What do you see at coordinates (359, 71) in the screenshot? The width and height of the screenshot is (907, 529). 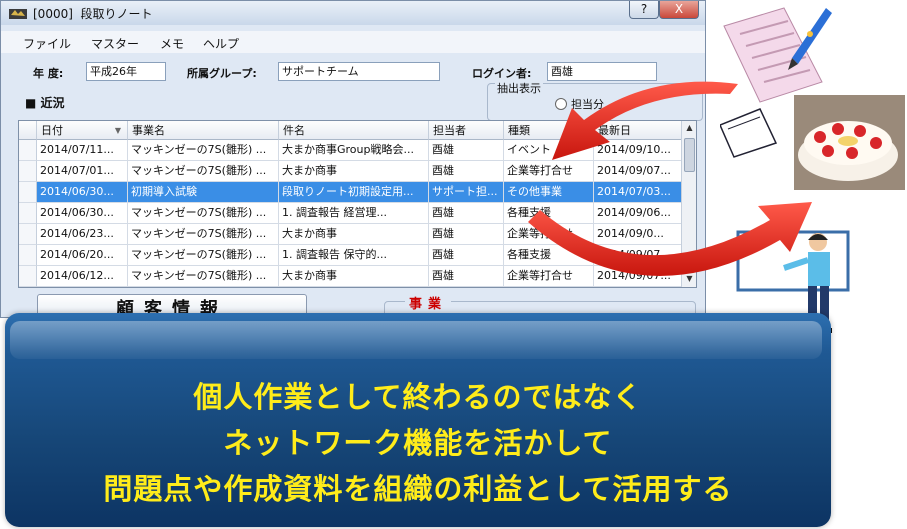 I see `group-field: サポートチーム` at bounding box center [359, 71].